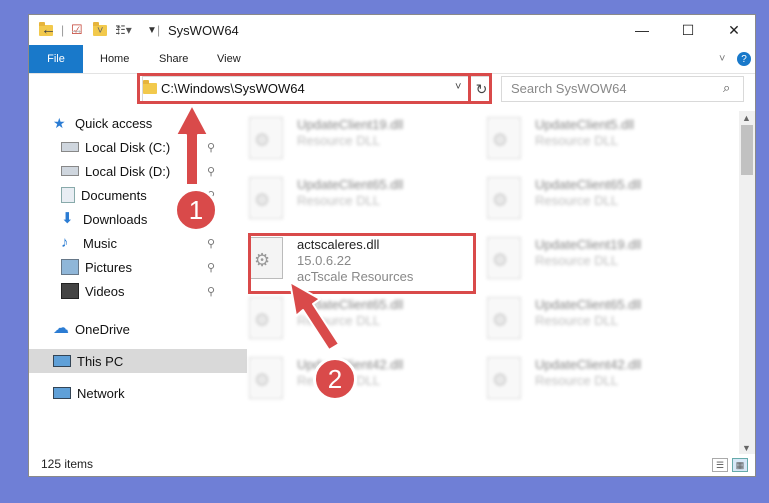 This screenshot has width=769, height=503. What do you see at coordinates (62, 393) in the screenshot?
I see `network-icon` at bounding box center [62, 393].